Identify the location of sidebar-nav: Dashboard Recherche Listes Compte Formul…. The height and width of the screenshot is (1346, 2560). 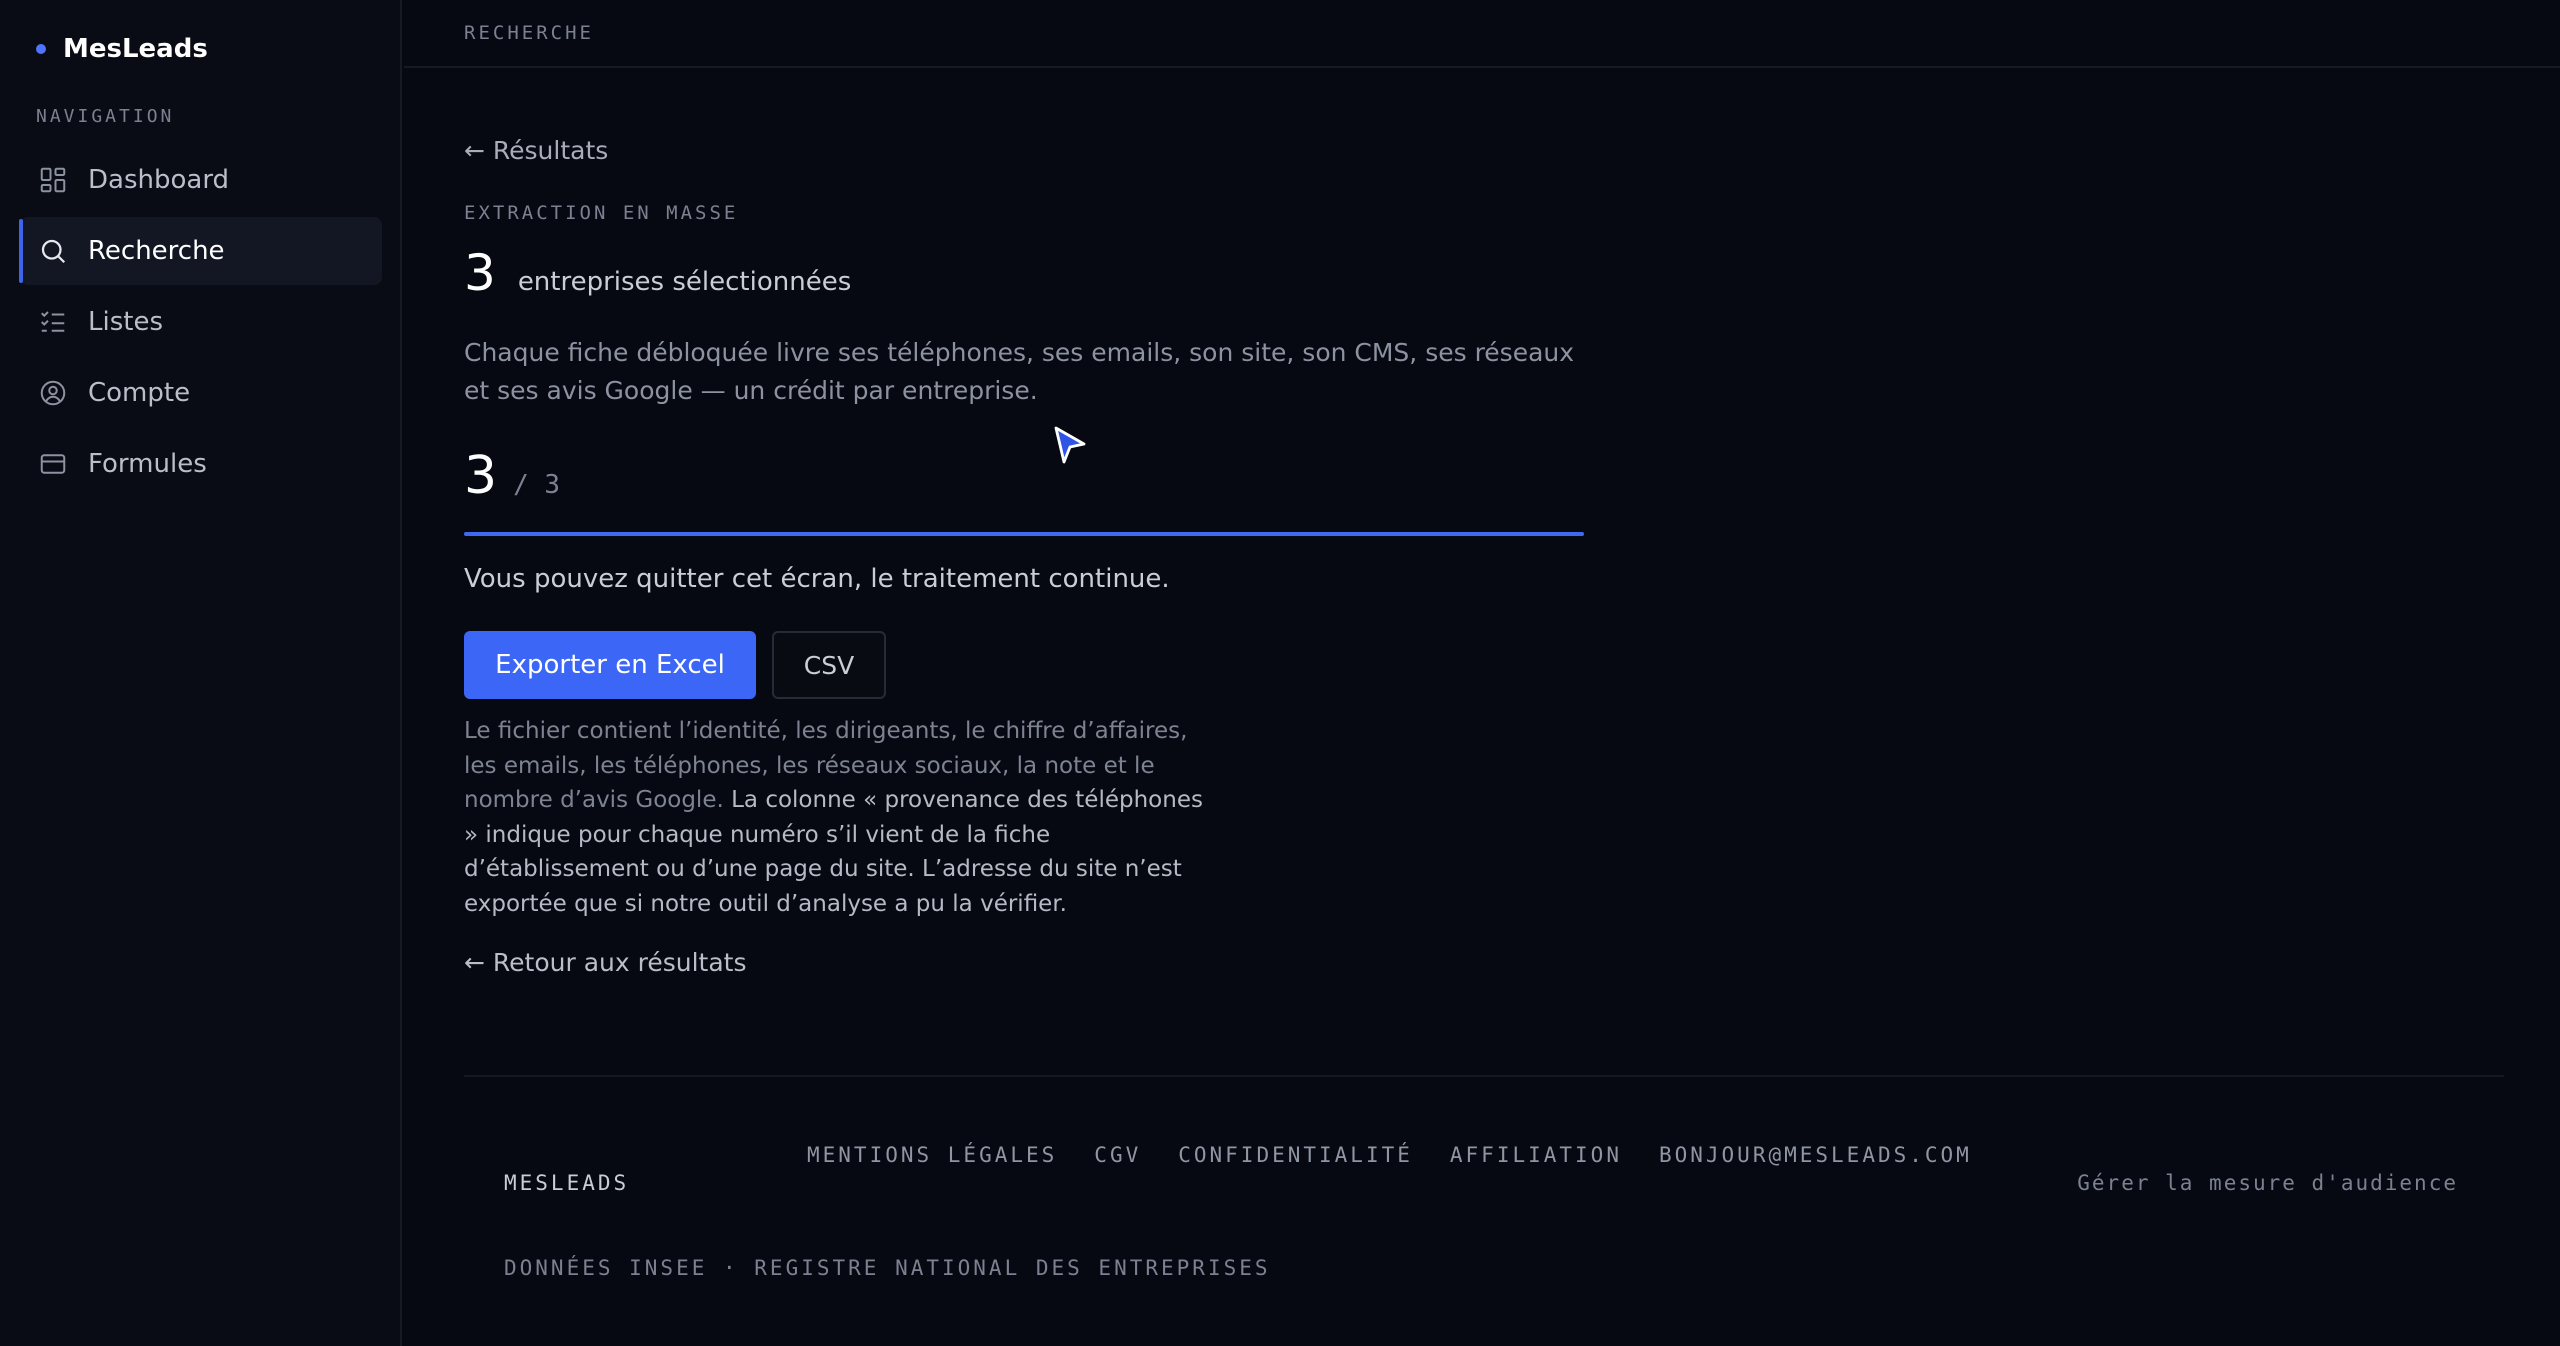
(200, 323).